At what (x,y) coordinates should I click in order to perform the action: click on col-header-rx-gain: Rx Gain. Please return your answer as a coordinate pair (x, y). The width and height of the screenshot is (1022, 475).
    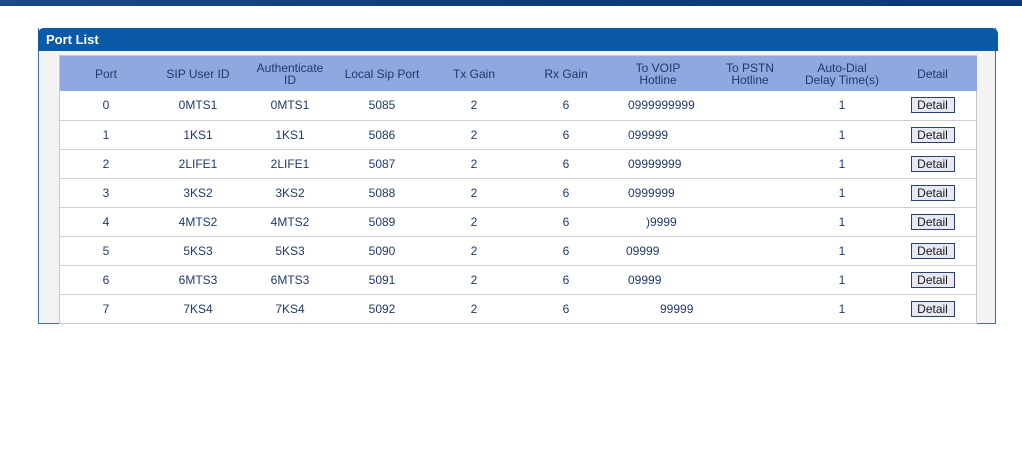
    Looking at the image, I should click on (566, 73).